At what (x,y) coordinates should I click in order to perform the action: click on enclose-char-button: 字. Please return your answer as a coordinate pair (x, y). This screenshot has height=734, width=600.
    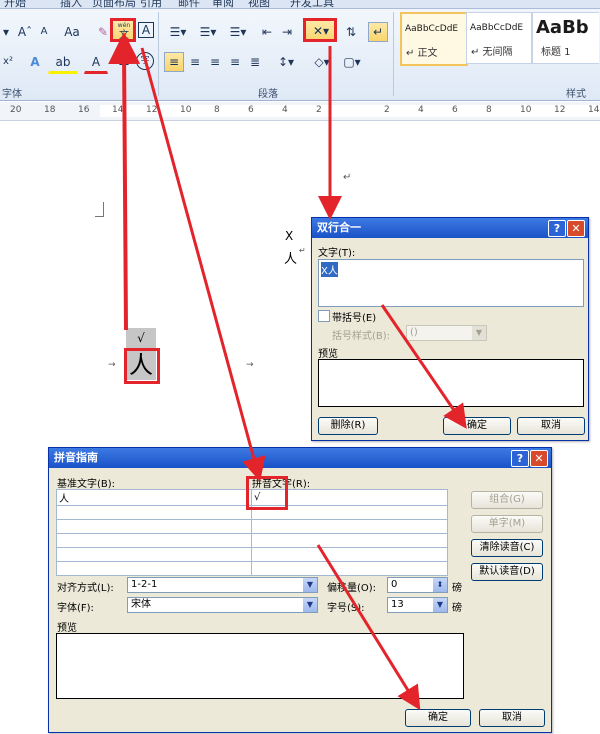
    Looking at the image, I should click on (145, 61).